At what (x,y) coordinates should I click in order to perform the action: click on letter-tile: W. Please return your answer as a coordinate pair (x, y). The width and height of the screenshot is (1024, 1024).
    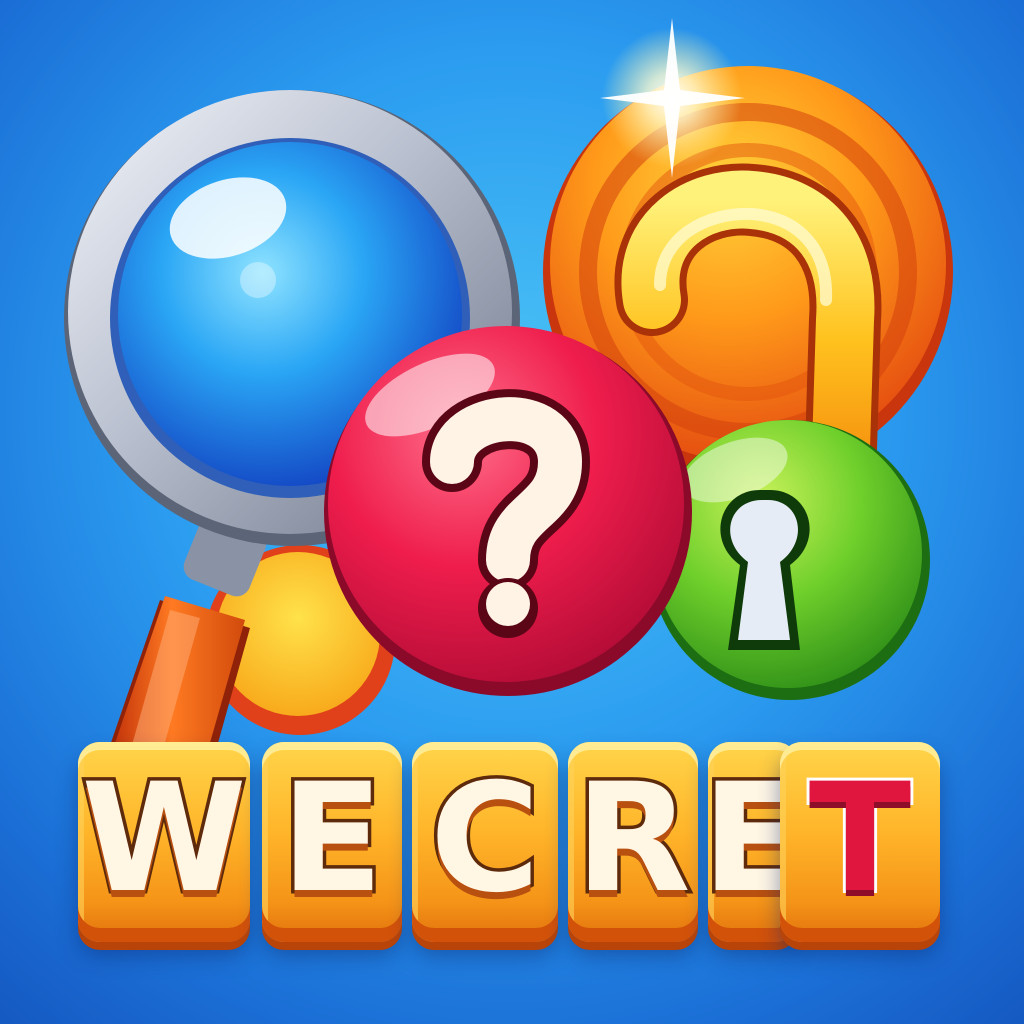
    Looking at the image, I should click on (164, 842).